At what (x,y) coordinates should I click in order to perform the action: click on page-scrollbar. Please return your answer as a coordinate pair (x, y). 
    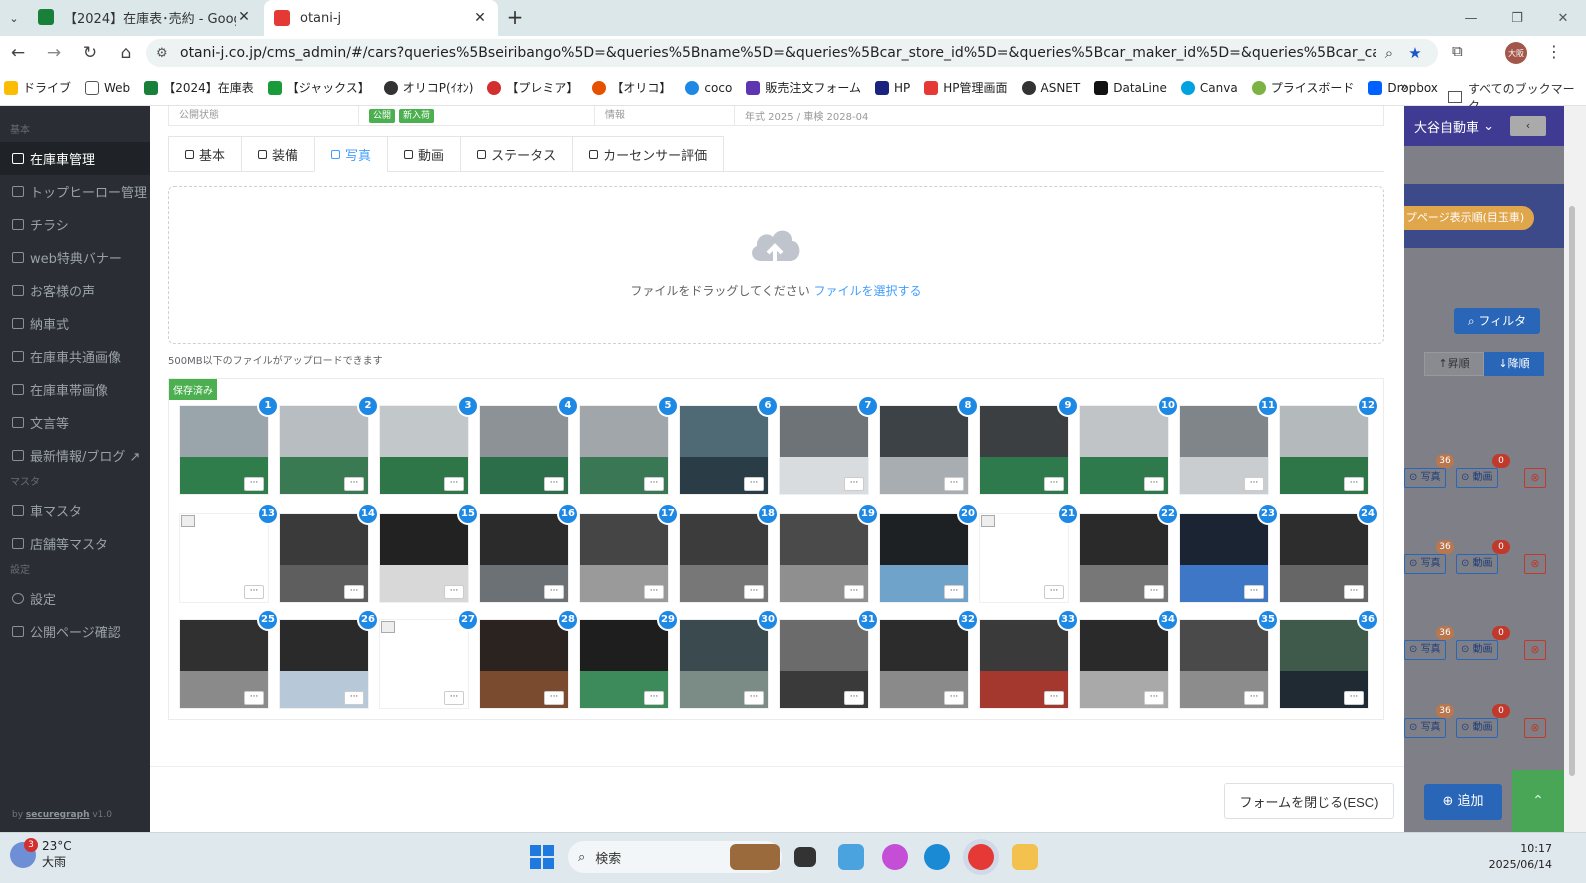
    Looking at the image, I should click on (1575, 469).